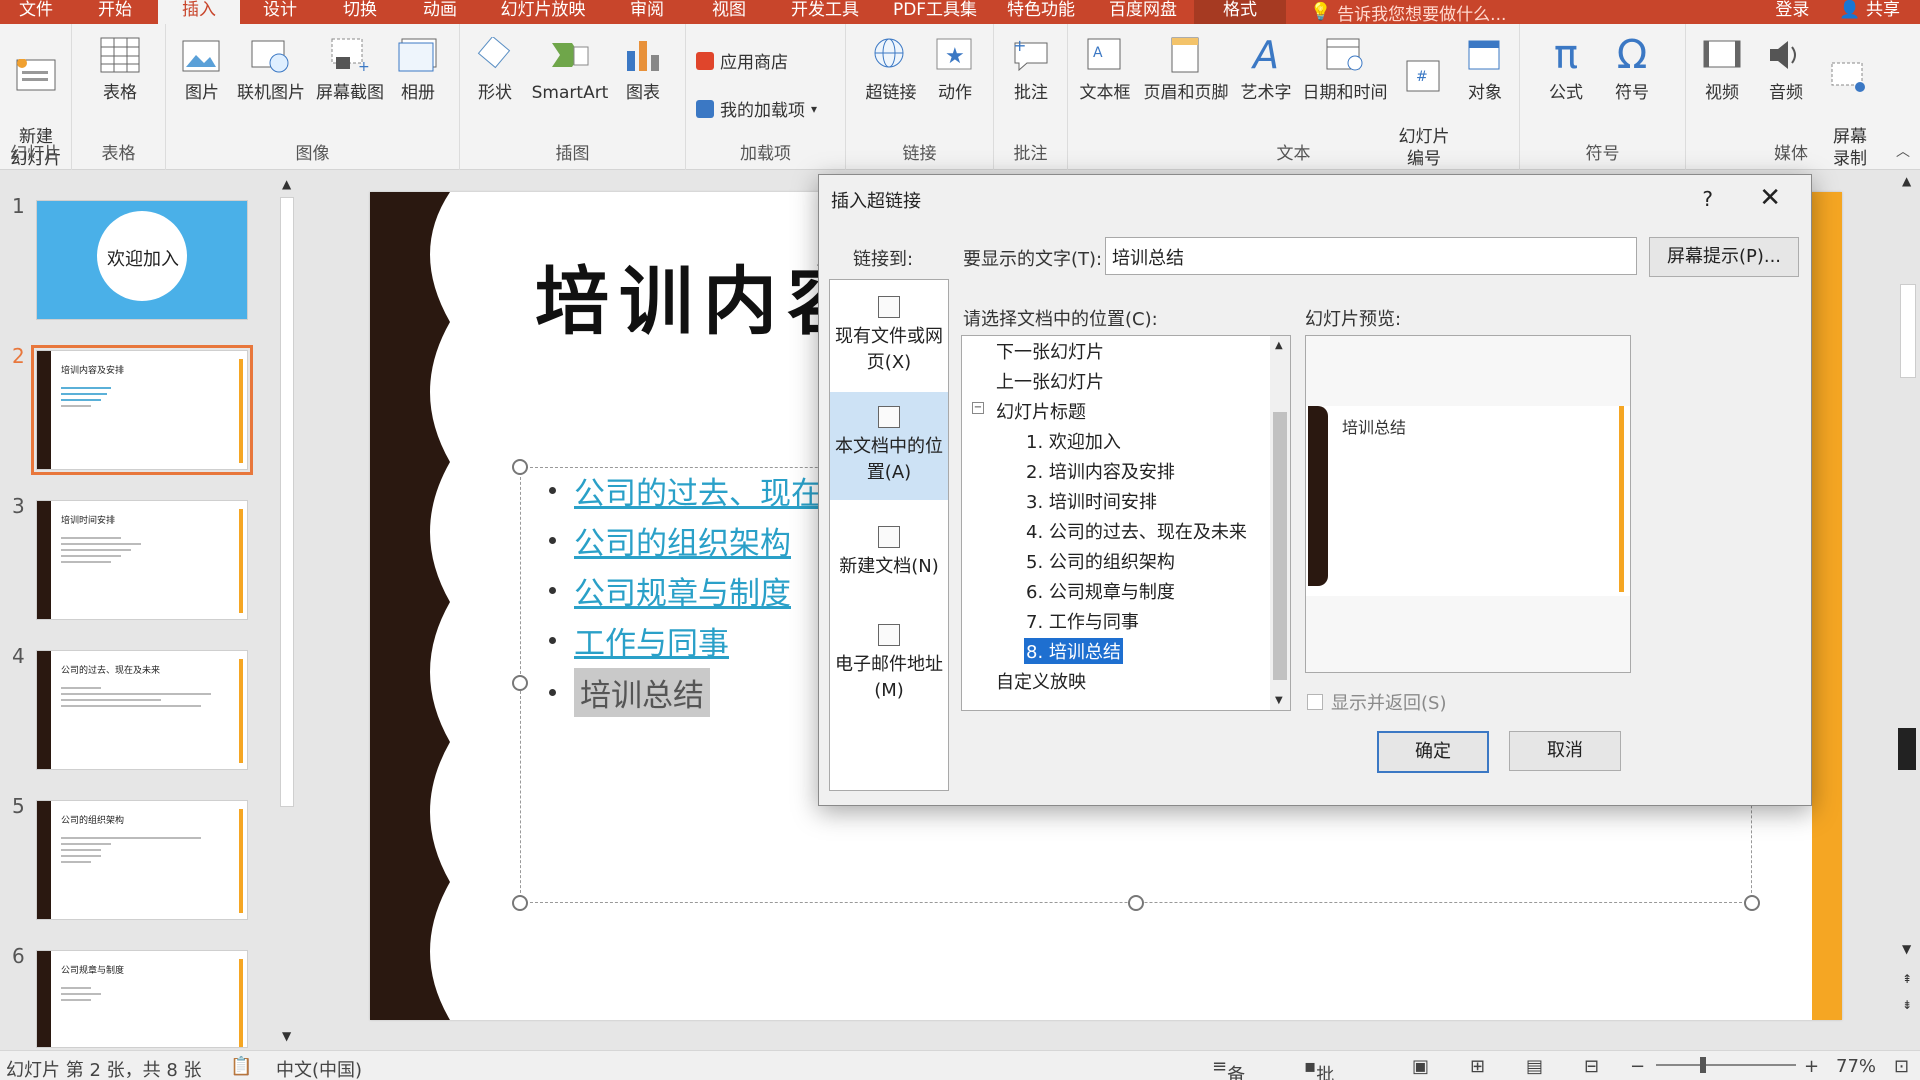  What do you see at coordinates (1082, 621) in the screenshot?
I see `tree-item: 7. 工作与同事` at bounding box center [1082, 621].